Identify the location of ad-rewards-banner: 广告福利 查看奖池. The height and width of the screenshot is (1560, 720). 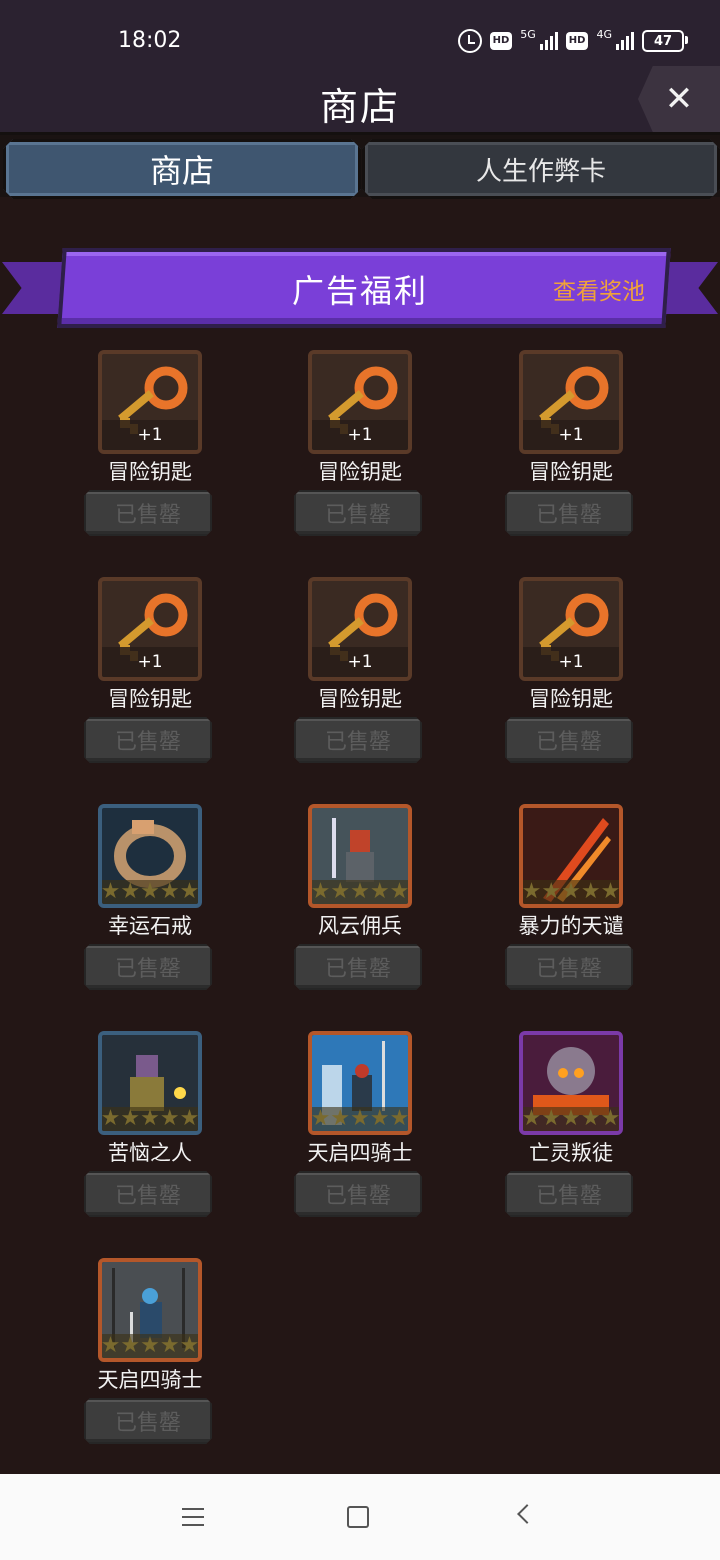
(360, 290).